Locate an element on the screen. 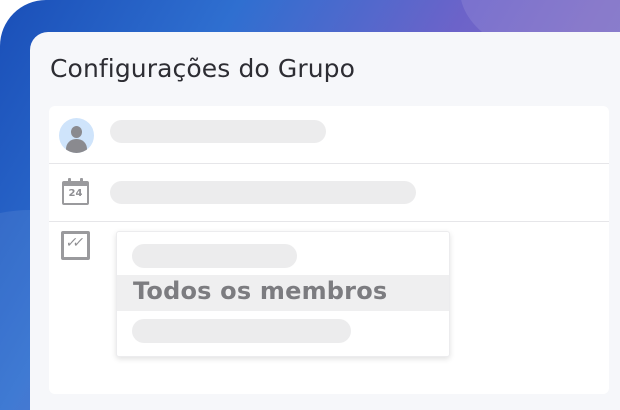 This screenshot has width=620, height=410. page-title: Configurações do Grupo is located at coordinates (203, 68).